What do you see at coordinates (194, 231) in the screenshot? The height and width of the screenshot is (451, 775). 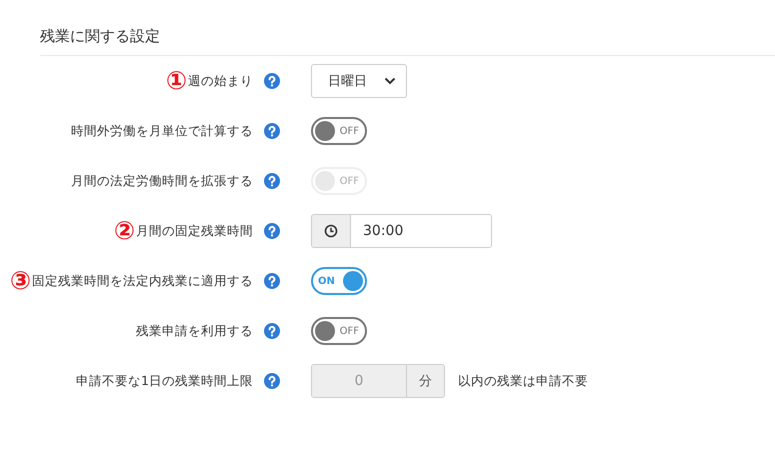 I see `setting-label: 月間の固定残業時間` at bounding box center [194, 231].